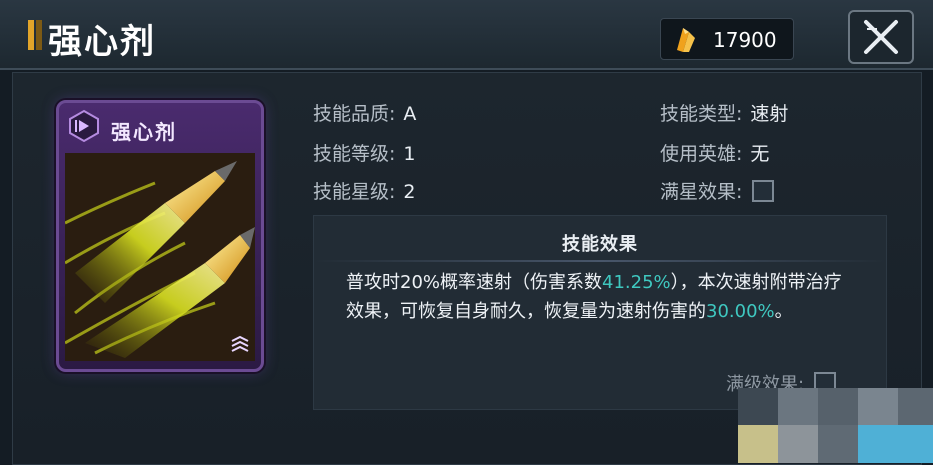 Image resolution: width=933 pixels, height=465 pixels. I want to click on stat-hero-label: 使用英雄:, so click(701, 154).